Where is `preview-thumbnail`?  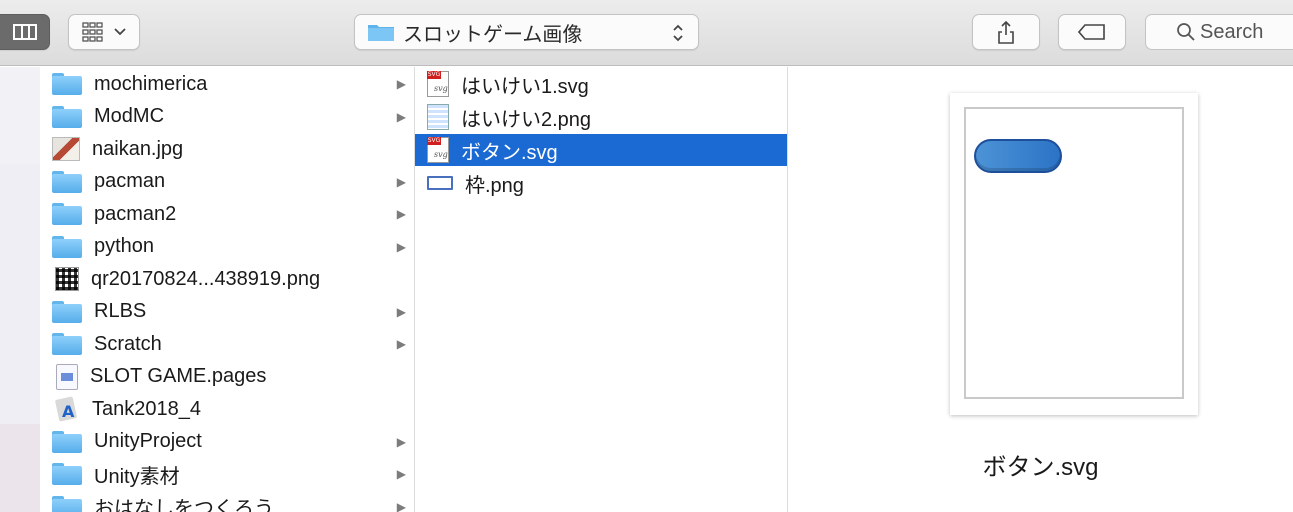 preview-thumbnail is located at coordinates (1074, 254).